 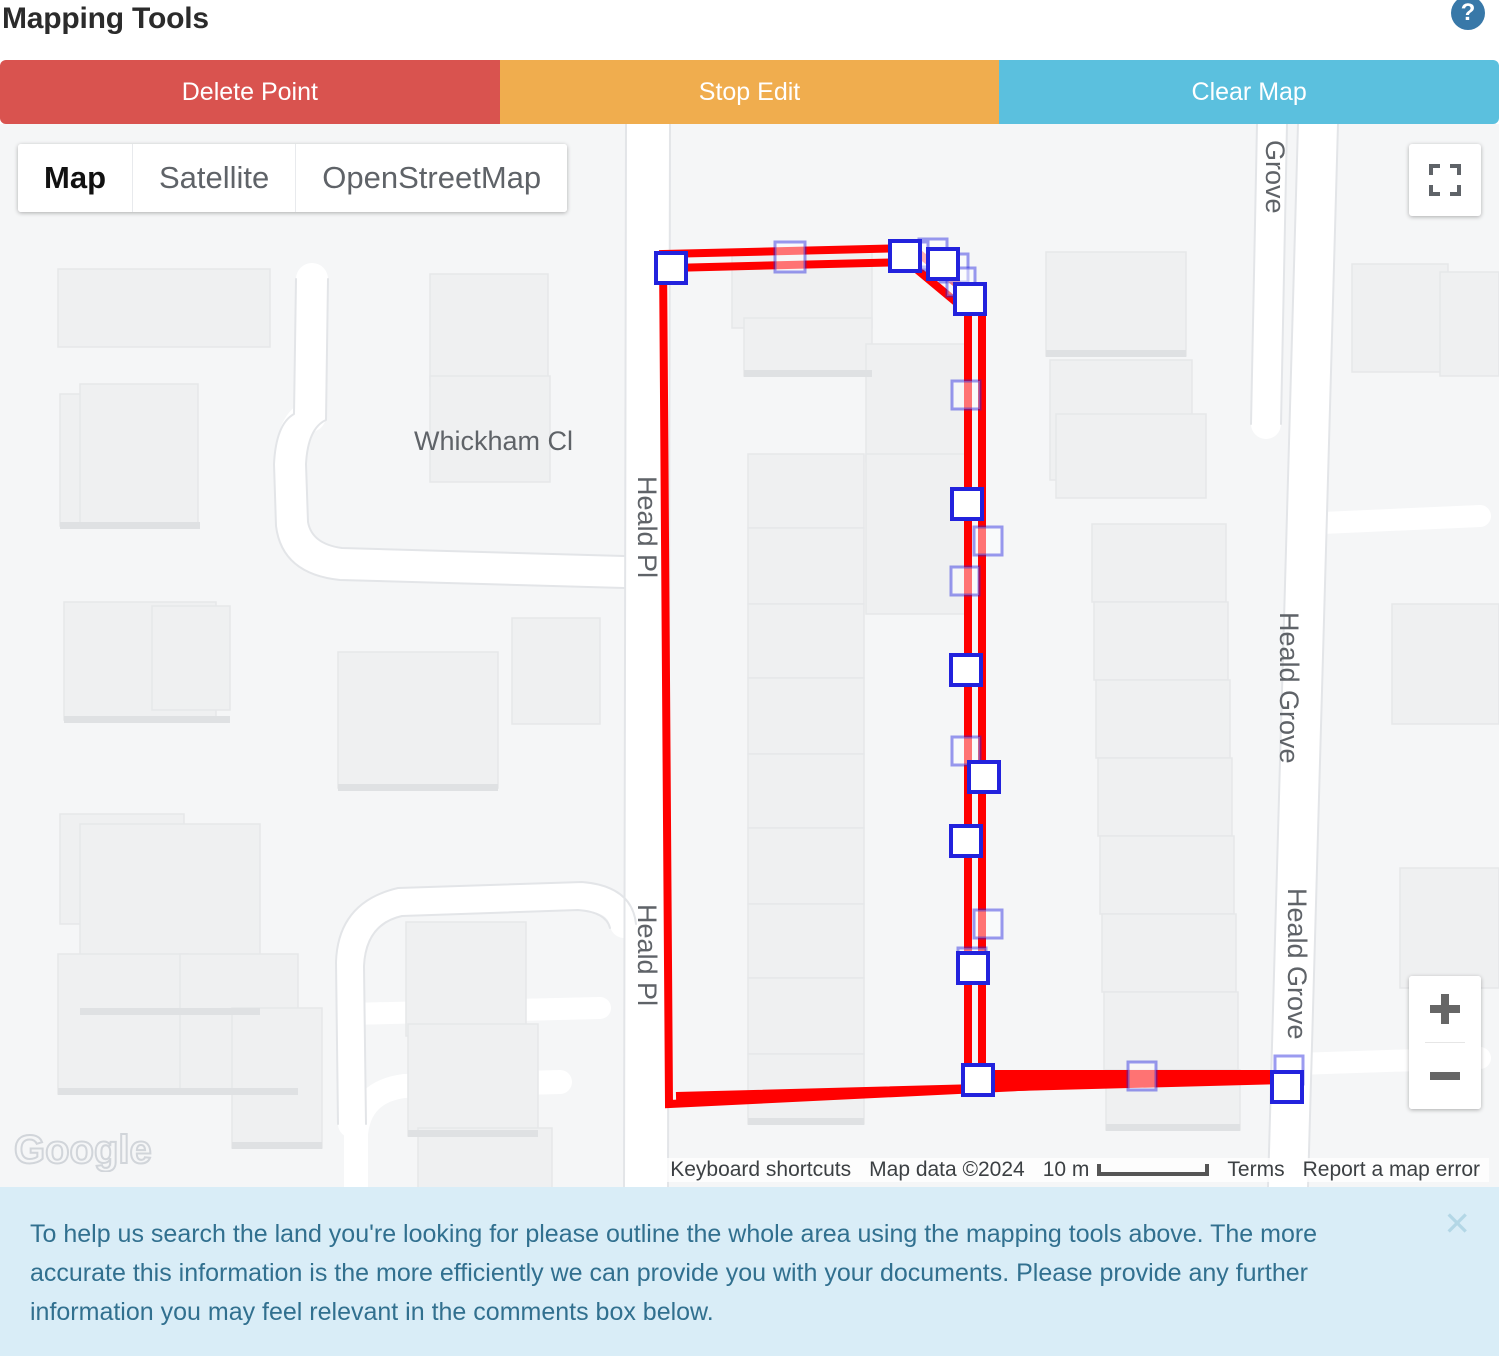 I want to click on help-circle-icon: ?, so click(x=1468, y=15).